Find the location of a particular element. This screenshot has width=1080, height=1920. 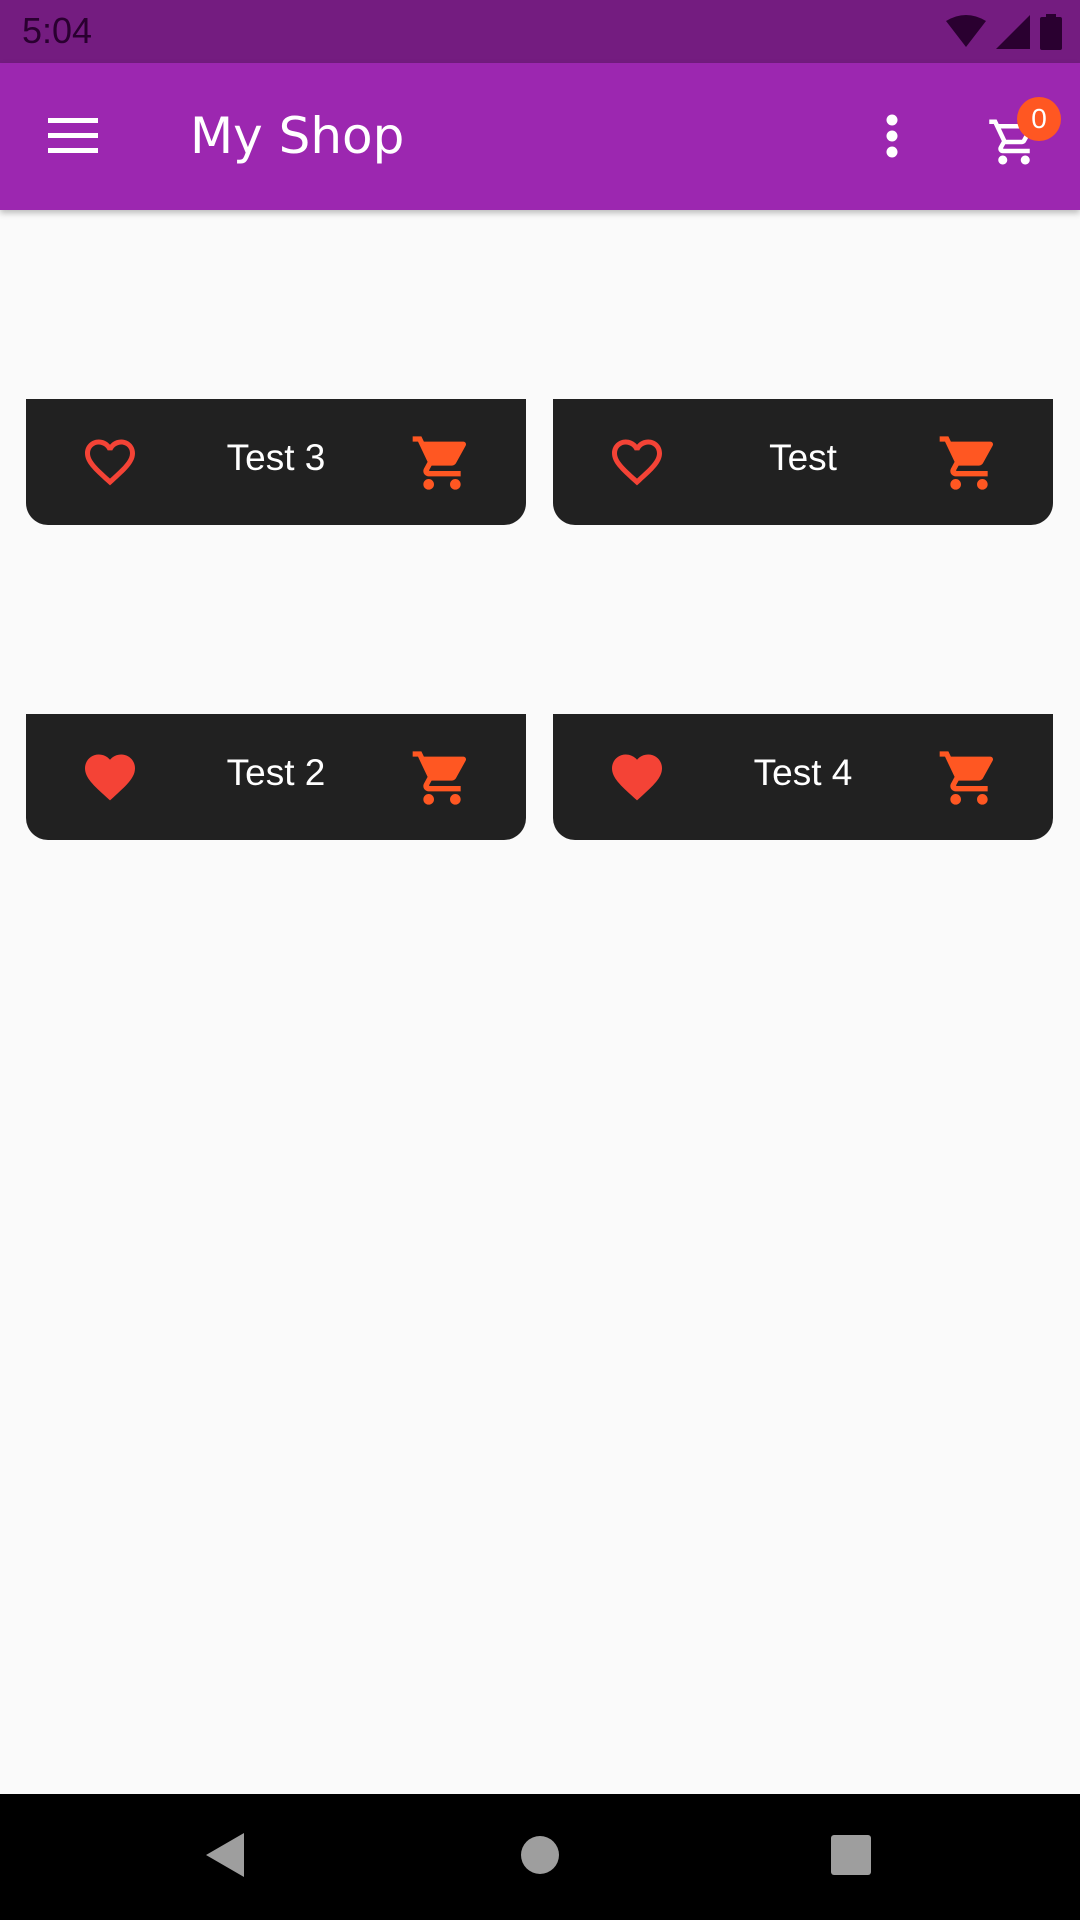

product-title: Test 3 is located at coordinates (276, 457).